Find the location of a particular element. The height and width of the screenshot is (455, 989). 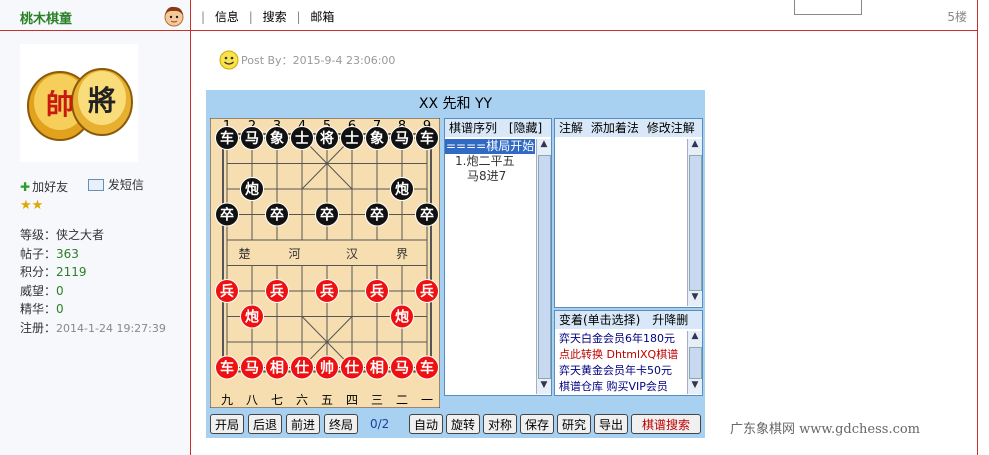

piece-label: 士 is located at coordinates (302, 138).